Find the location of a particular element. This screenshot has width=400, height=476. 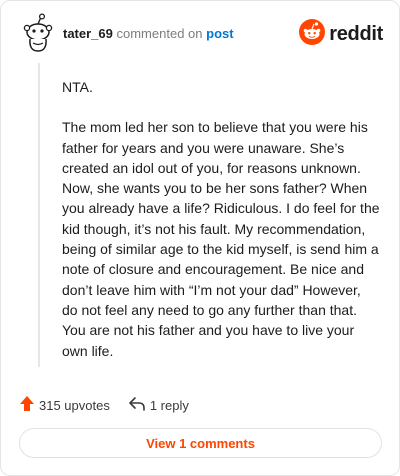

comment-meta: tater_69 commented on post is located at coordinates (148, 33).